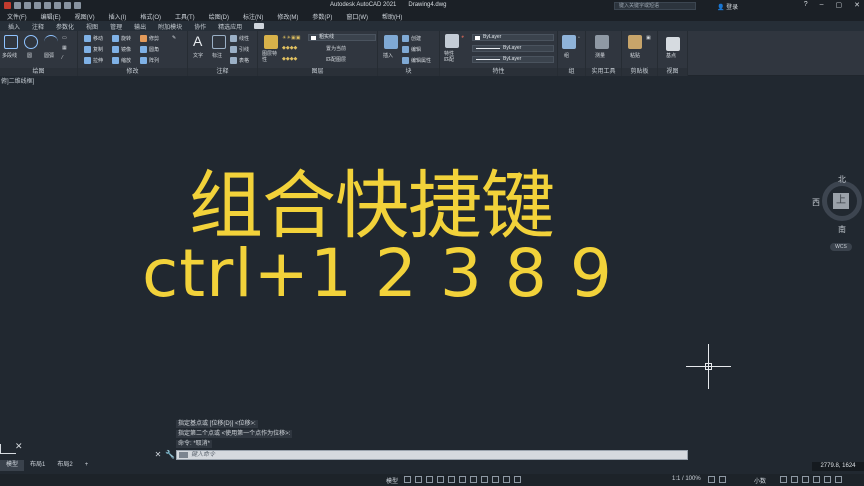  What do you see at coordinates (671, 55) in the screenshot?
I see `base-view-button: 基点` at bounding box center [671, 55].